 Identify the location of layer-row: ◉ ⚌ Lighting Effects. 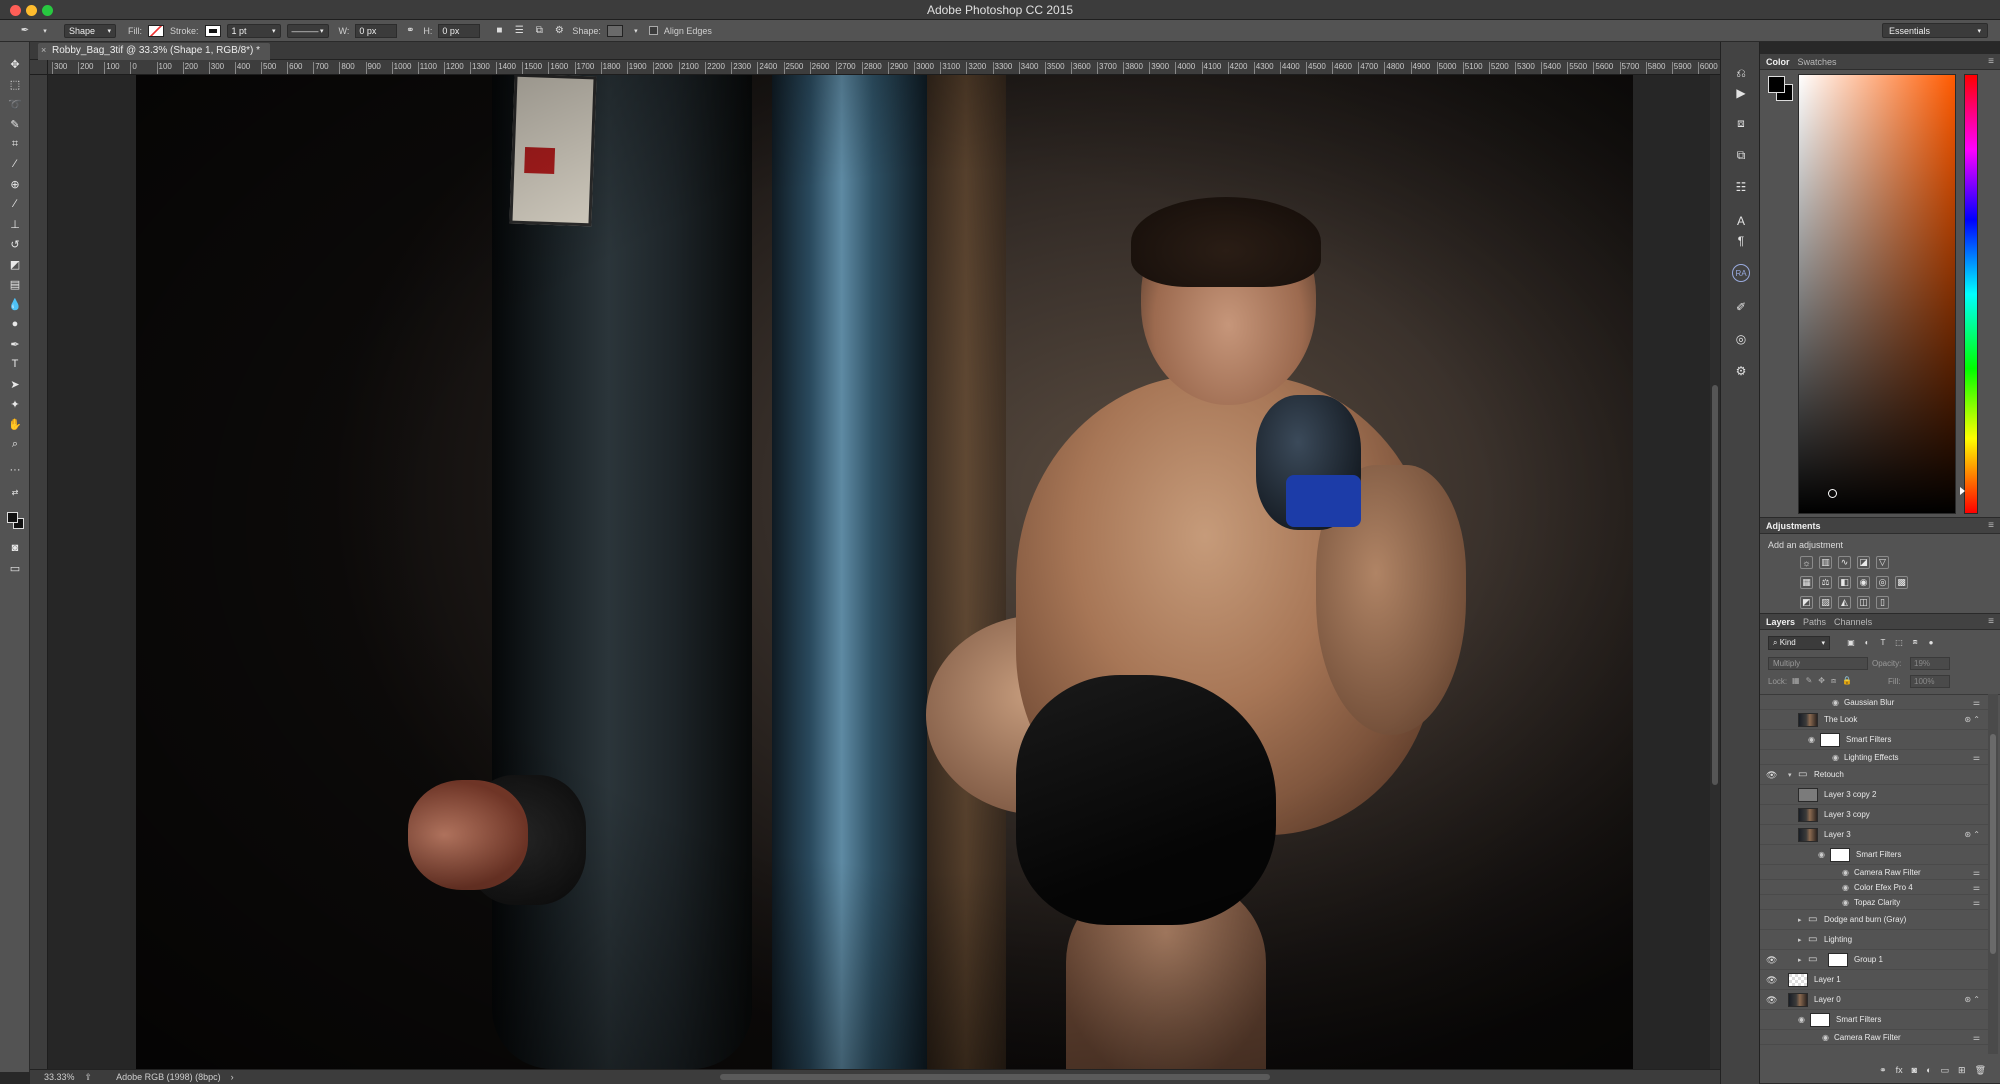
(1874, 757).